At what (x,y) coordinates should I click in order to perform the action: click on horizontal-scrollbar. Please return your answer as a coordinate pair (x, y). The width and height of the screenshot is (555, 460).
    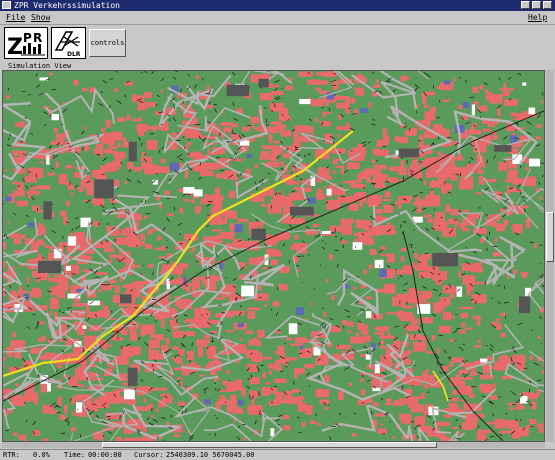
    Looking at the image, I should click on (273, 445).